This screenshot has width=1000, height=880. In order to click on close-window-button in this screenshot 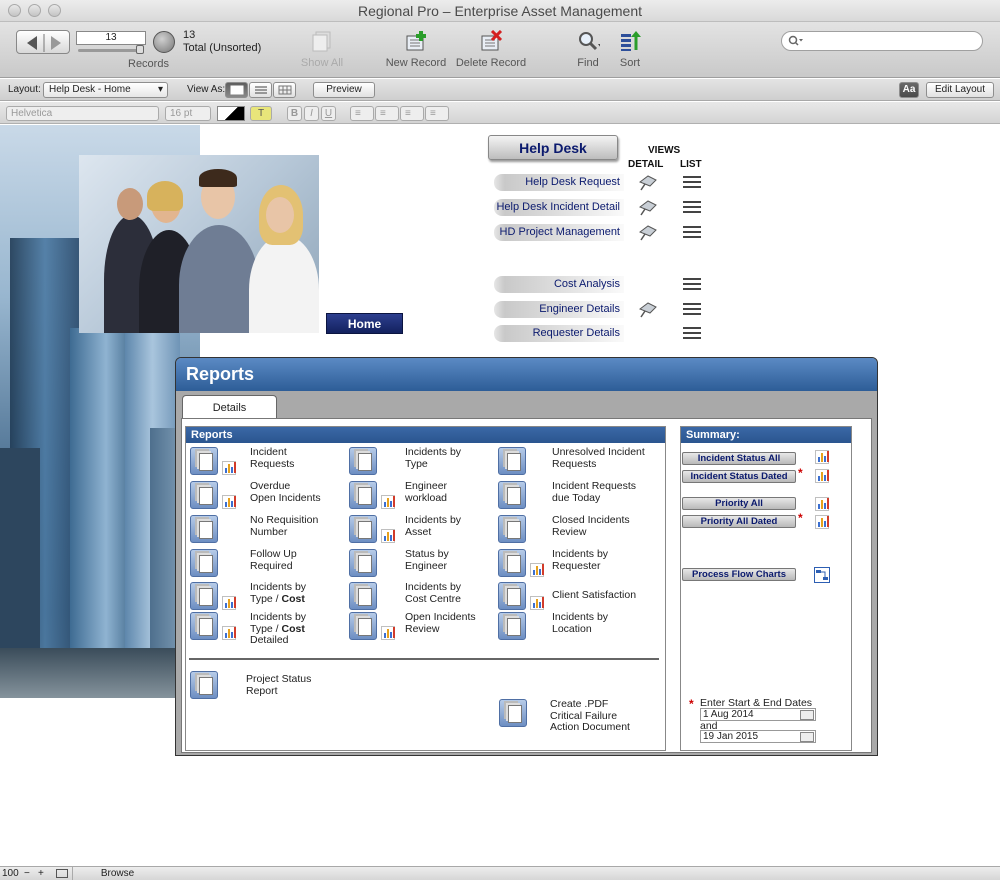, I will do `click(14, 10)`.